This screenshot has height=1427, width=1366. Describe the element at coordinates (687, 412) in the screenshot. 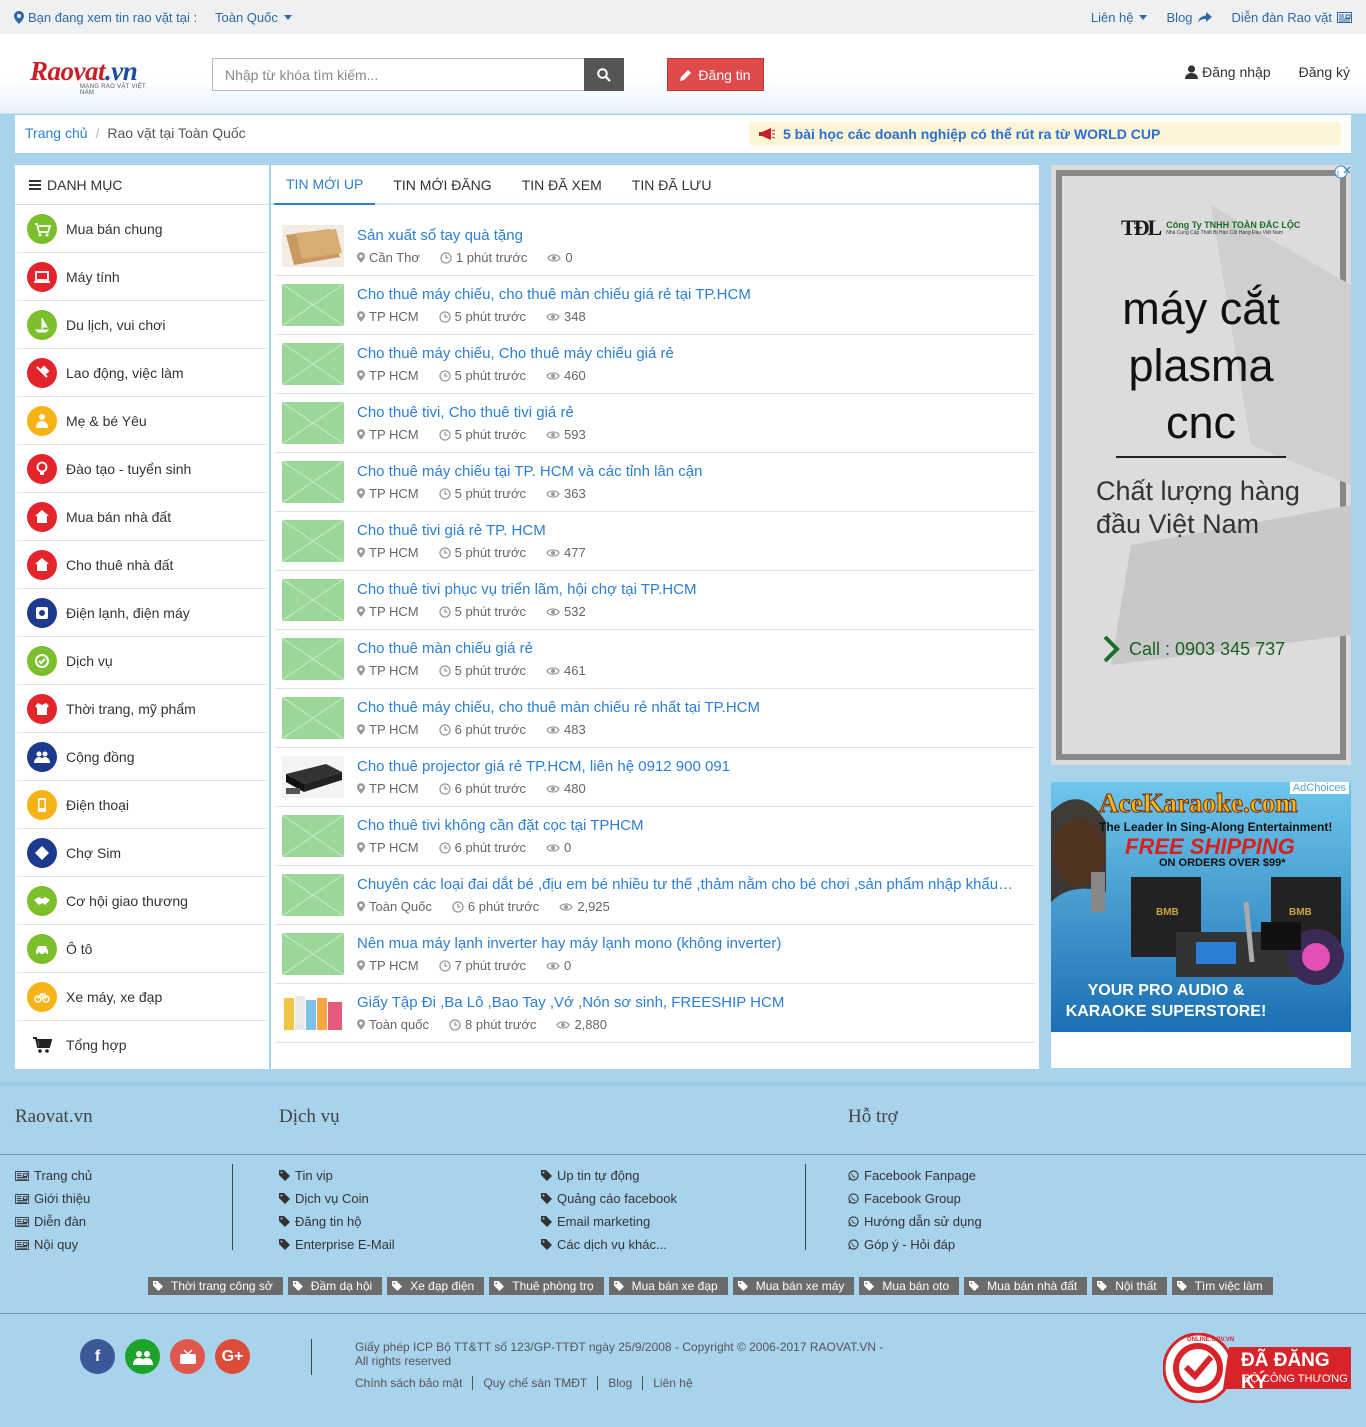

I see `listing-title: Cho thuê tivi, Cho thuê tivi giá rẻ` at that location.